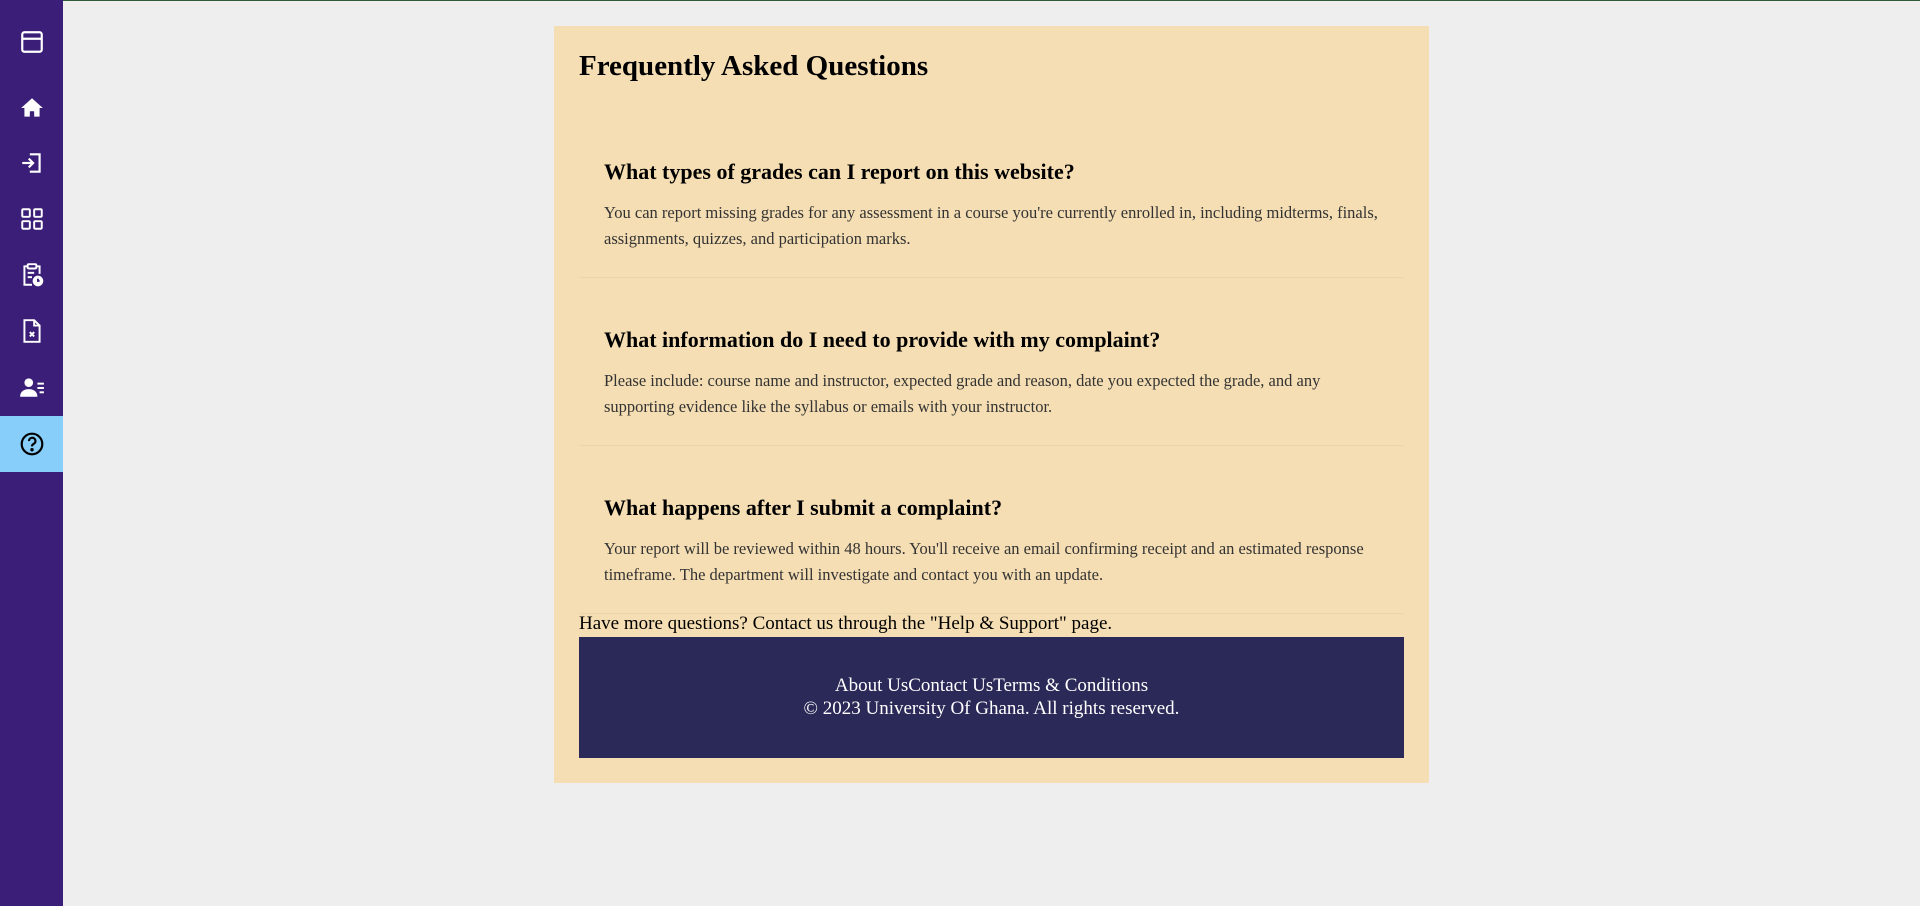 This screenshot has height=906, width=1920. I want to click on window-icon, so click(31, 42).